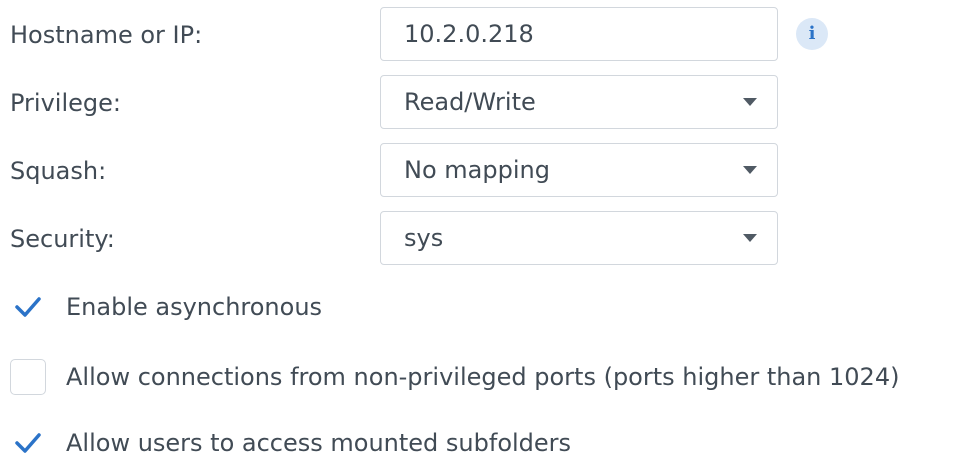 This screenshot has height=461, width=979. Describe the element at coordinates (28, 377) in the screenshot. I see `nonpriv-ports-checkbox` at that location.